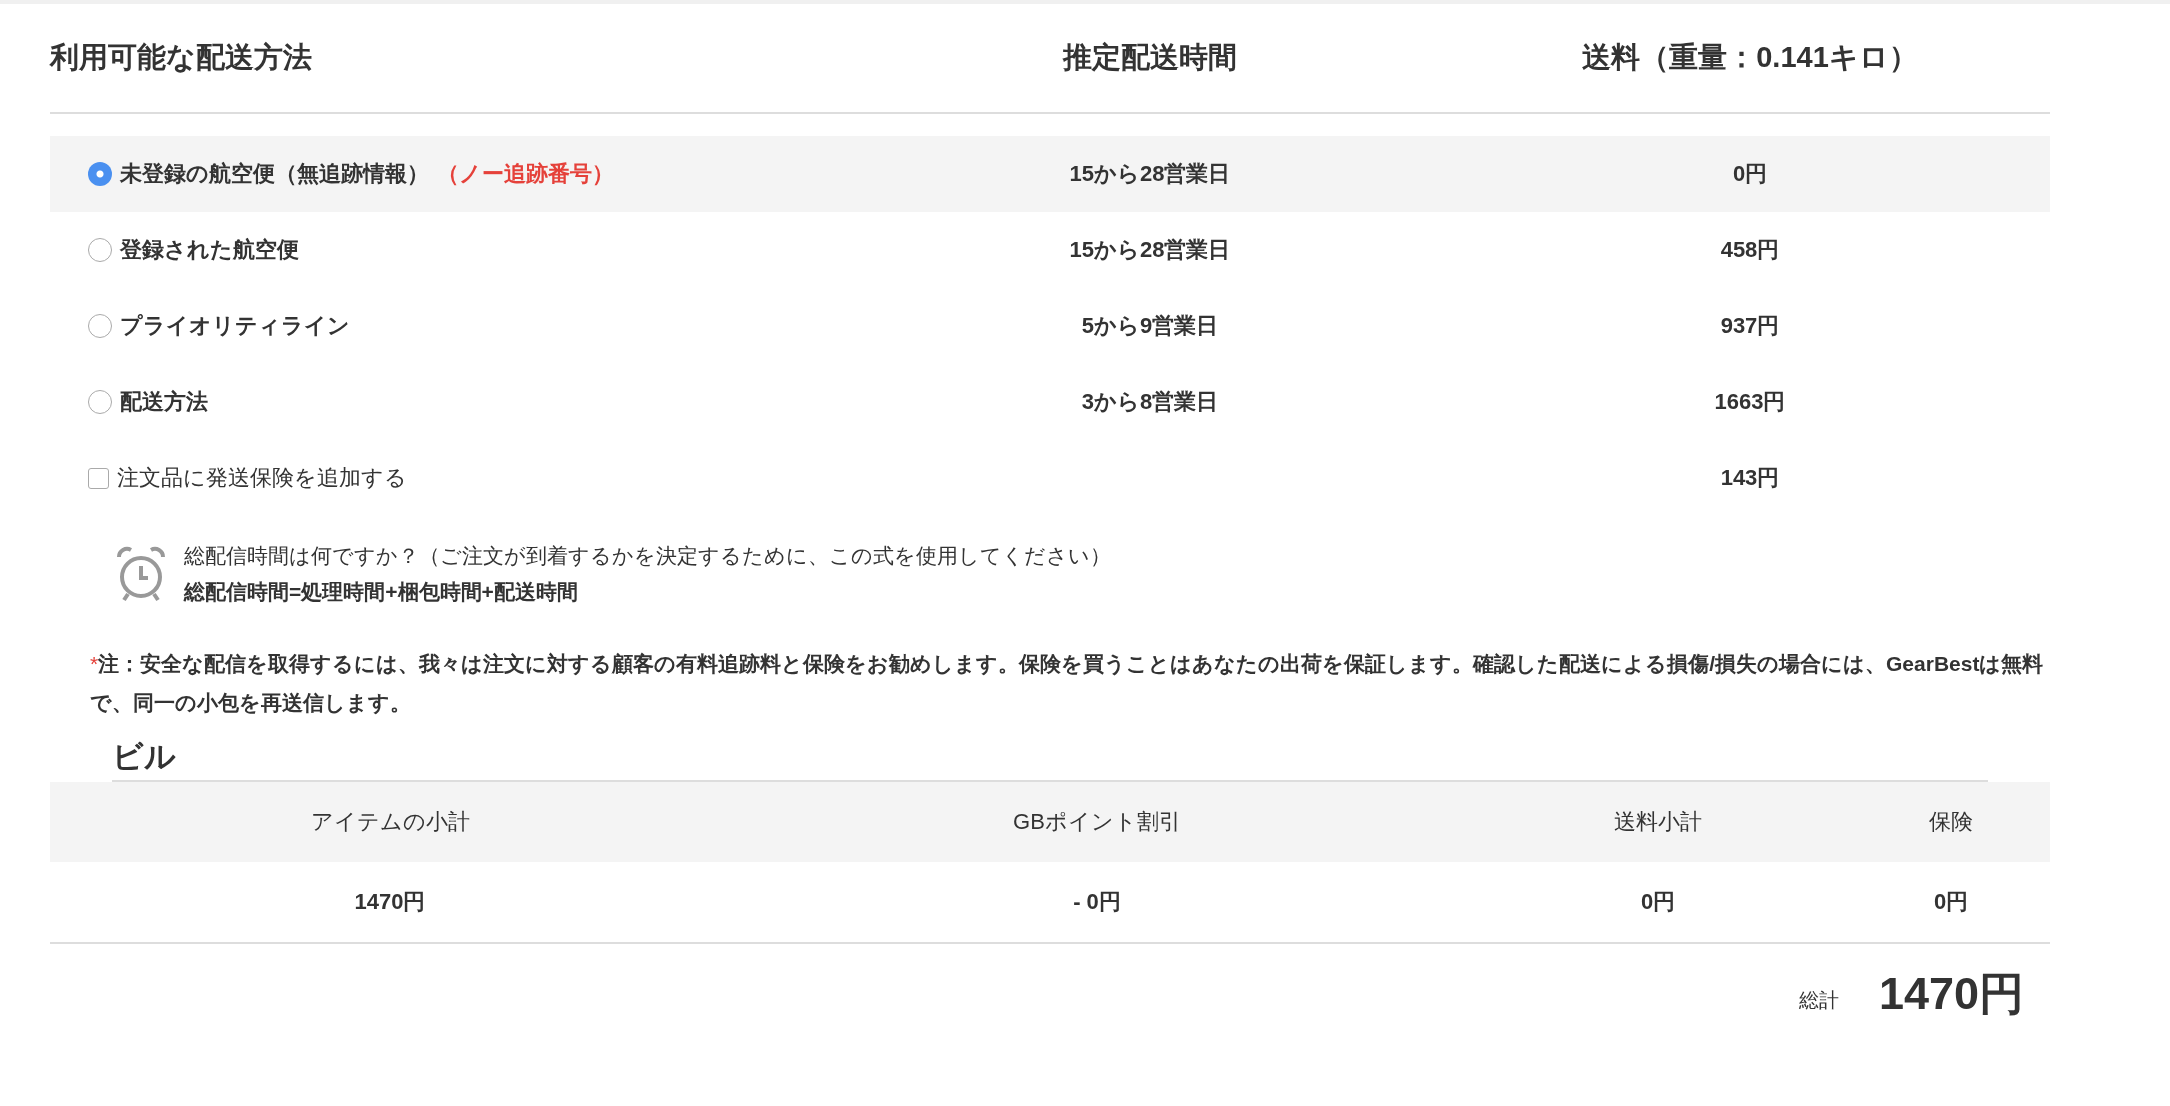  I want to click on method-name: プライオリティライン, so click(235, 326).